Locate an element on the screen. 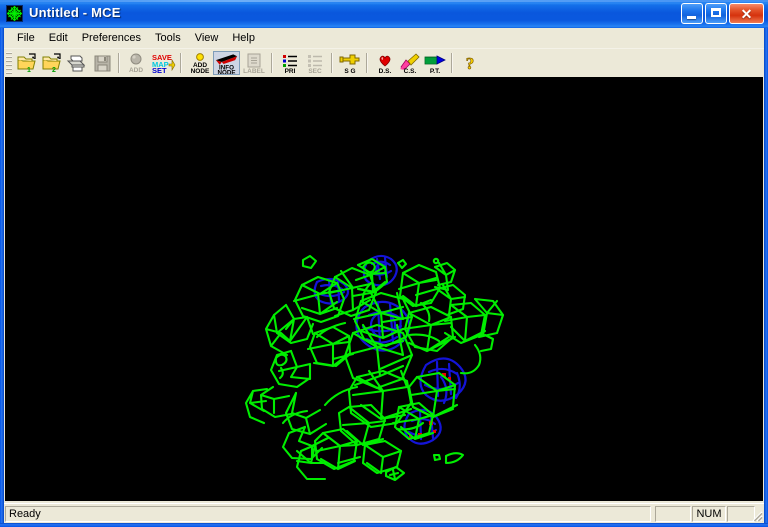 The height and width of the screenshot is (527, 768). window-border-bottom is located at coordinates (384, 525).